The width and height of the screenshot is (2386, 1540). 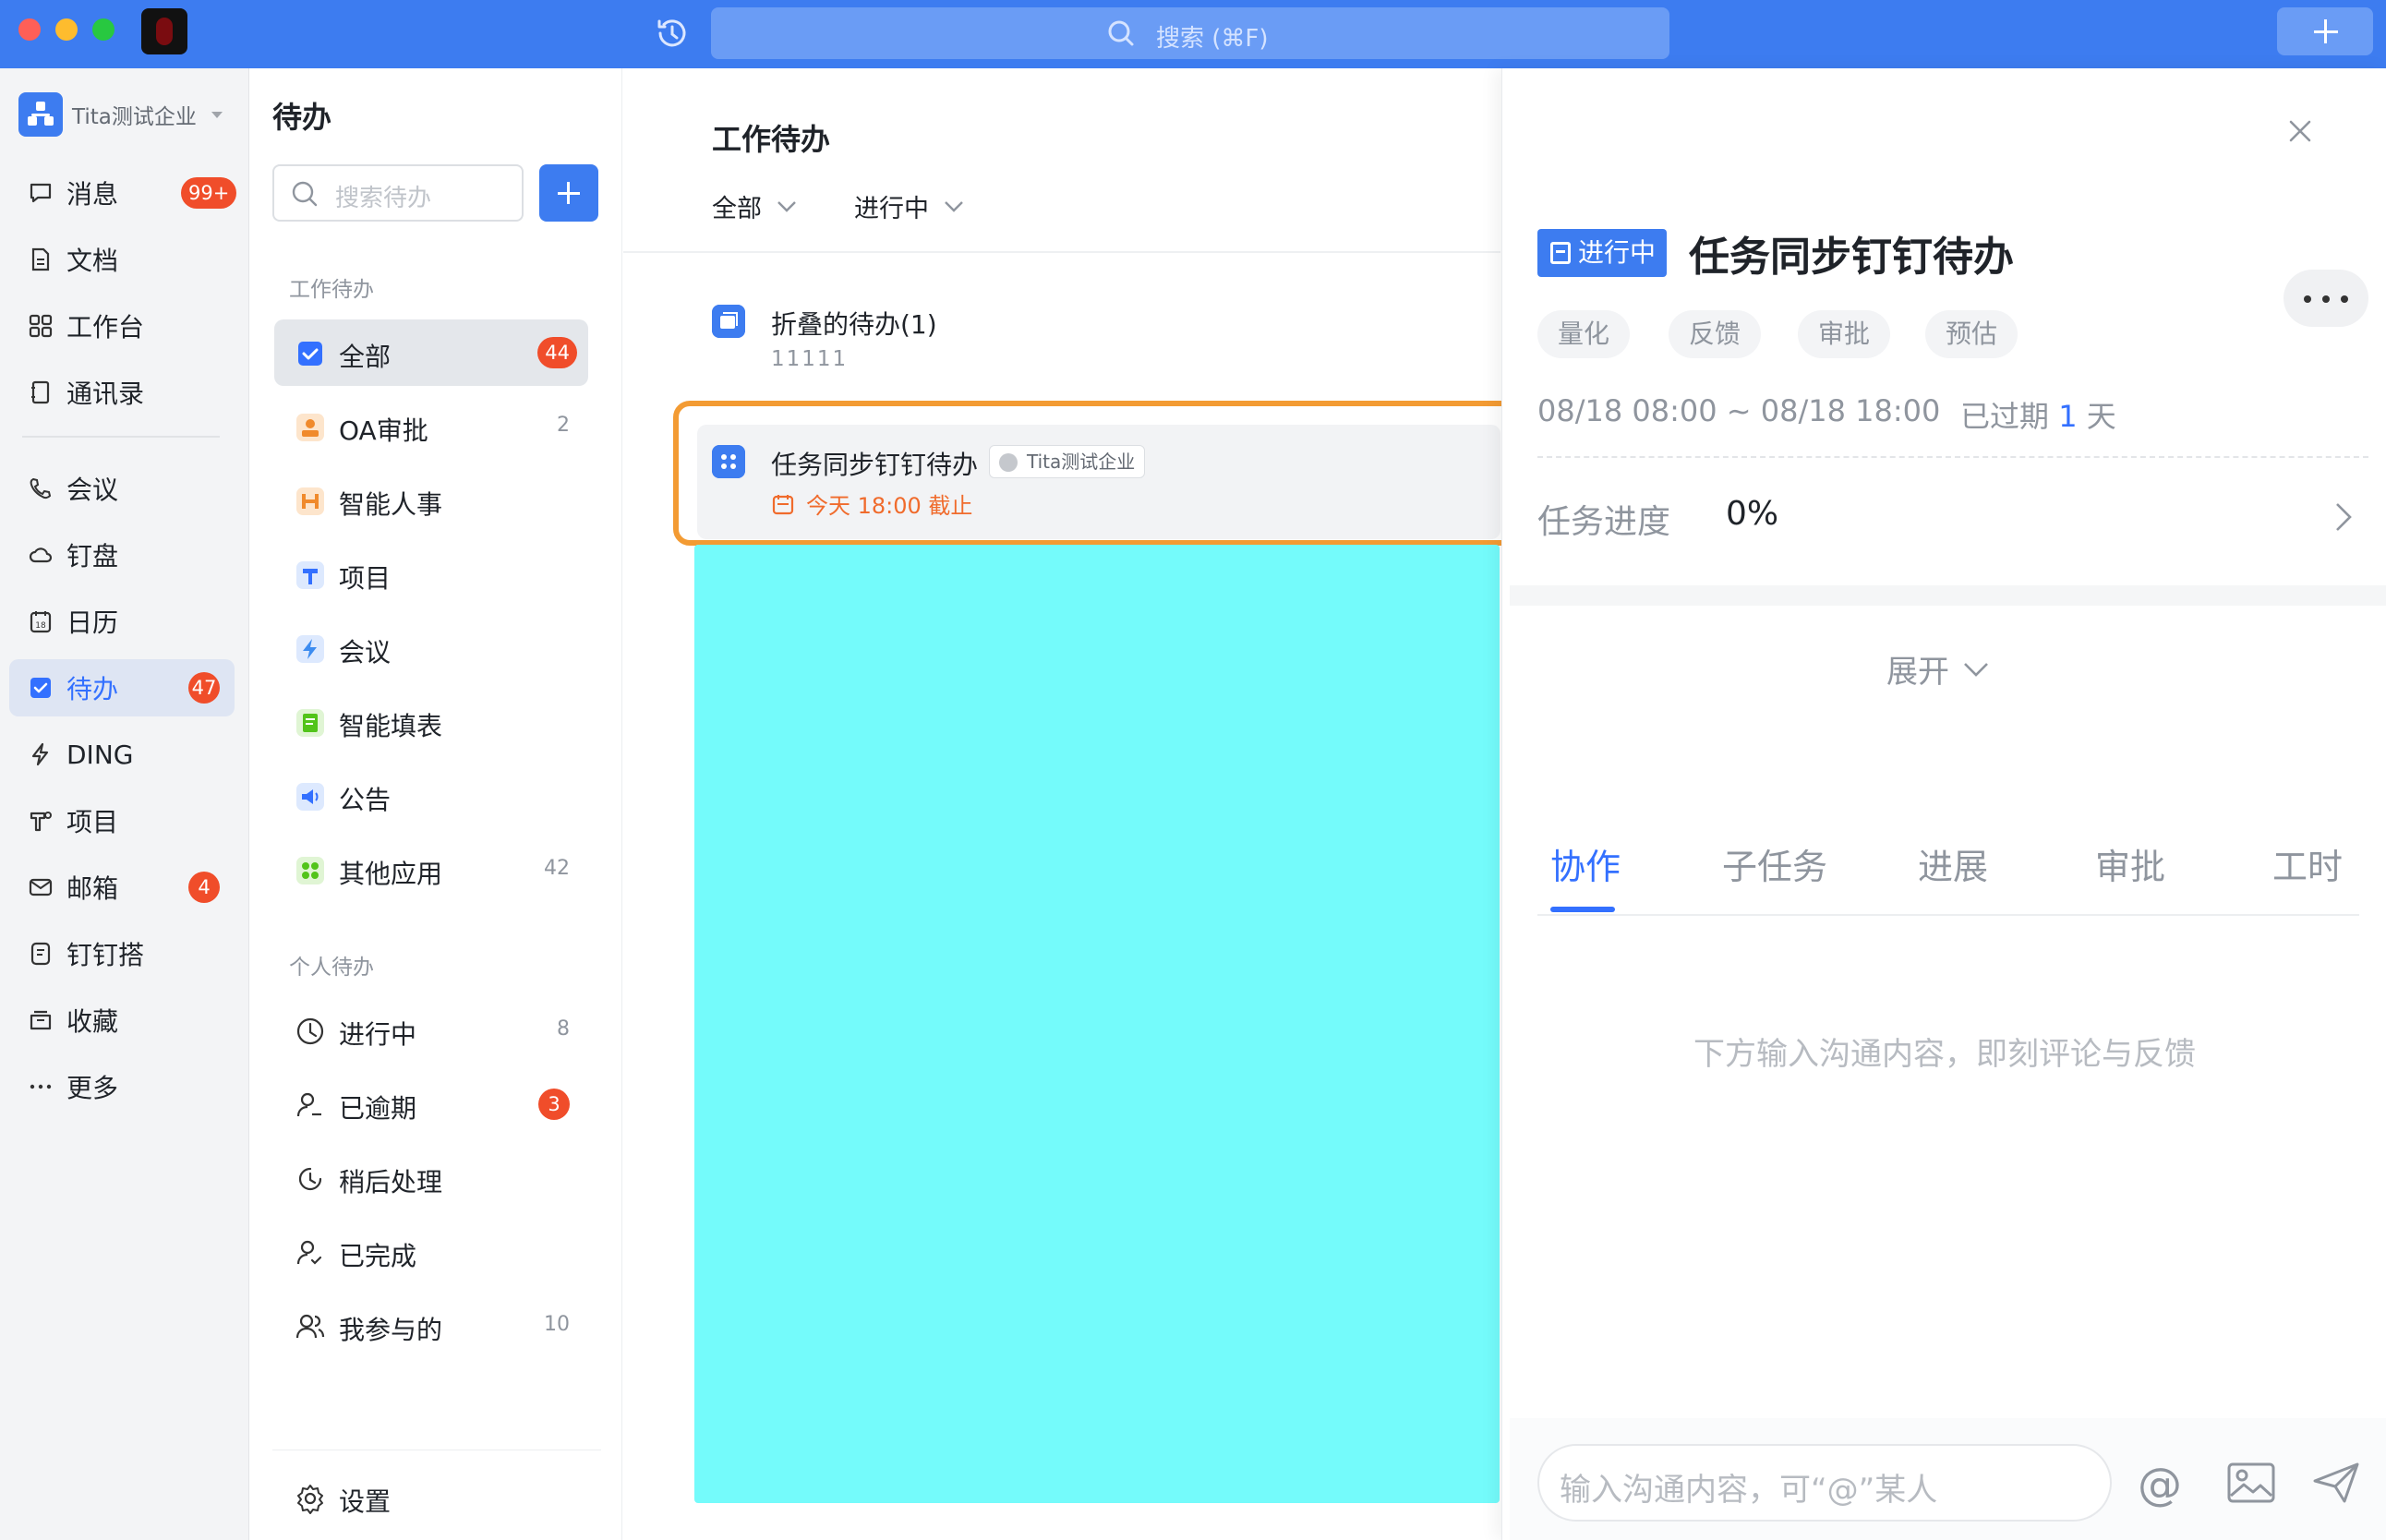 I want to click on tab-collaboration: 协作, so click(x=1585, y=864).